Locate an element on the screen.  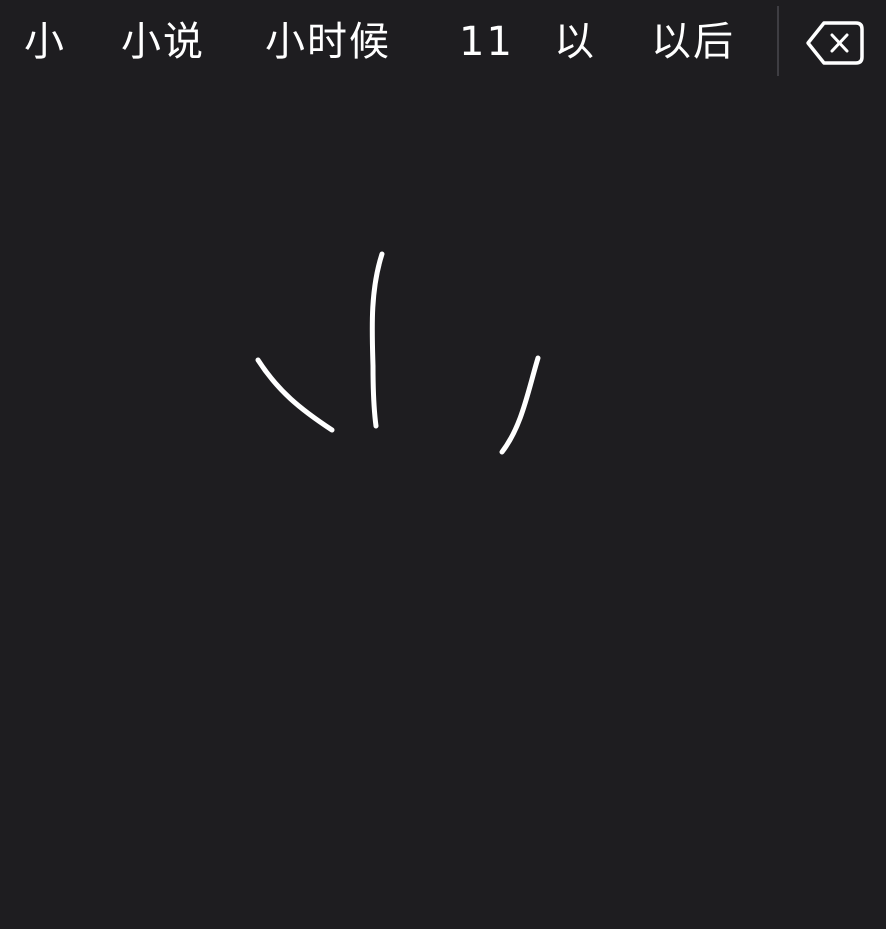
backspace-icon is located at coordinates (835, 43).